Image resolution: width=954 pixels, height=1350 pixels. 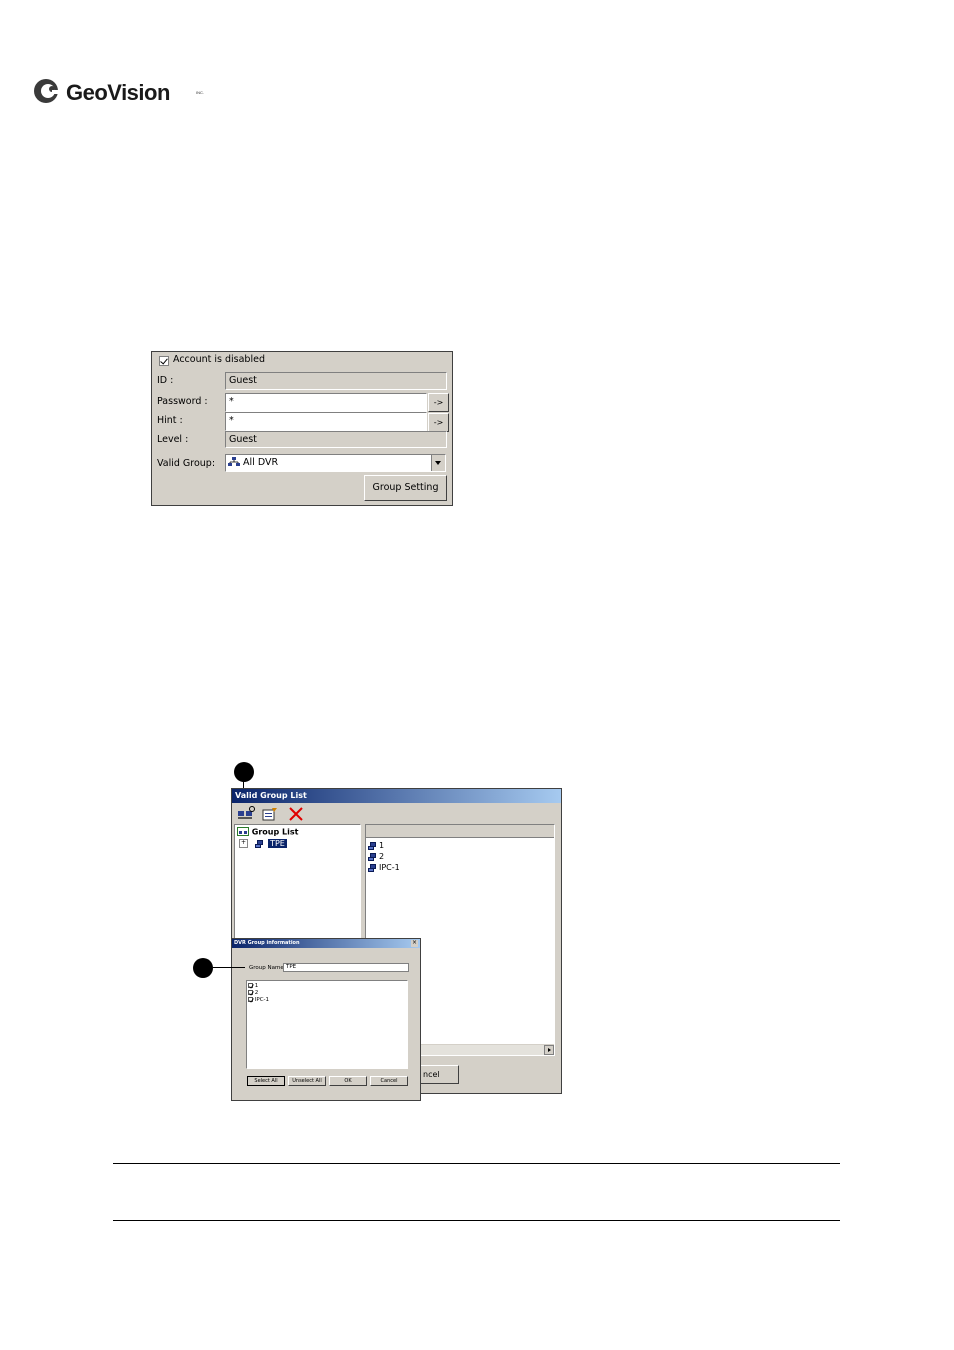 What do you see at coordinates (549, 1050) in the screenshot?
I see `scroll-right-icon` at bounding box center [549, 1050].